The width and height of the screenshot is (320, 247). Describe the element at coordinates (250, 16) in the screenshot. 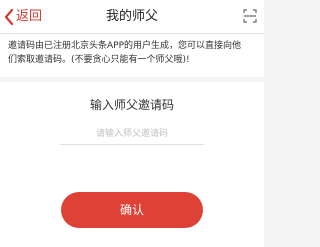

I see `scan-icon` at that location.